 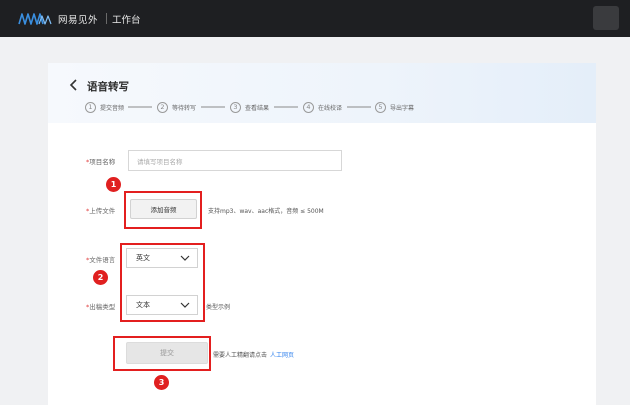 What do you see at coordinates (162, 107) in the screenshot?
I see `step-number: 2` at bounding box center [162, 107].